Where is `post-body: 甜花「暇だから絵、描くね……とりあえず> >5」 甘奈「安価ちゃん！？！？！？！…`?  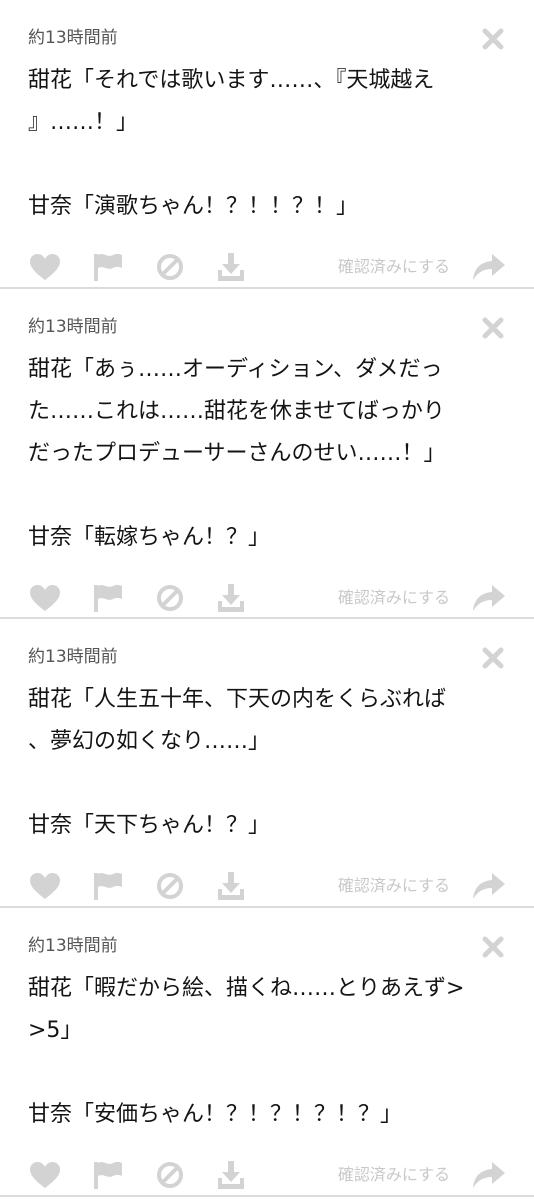
post-body: 甜花「暇だから絵、描くね……とりあえず> >5」 甘奈「安価ちゃん！？！？！？！… is located at coordinates (246, 1051).